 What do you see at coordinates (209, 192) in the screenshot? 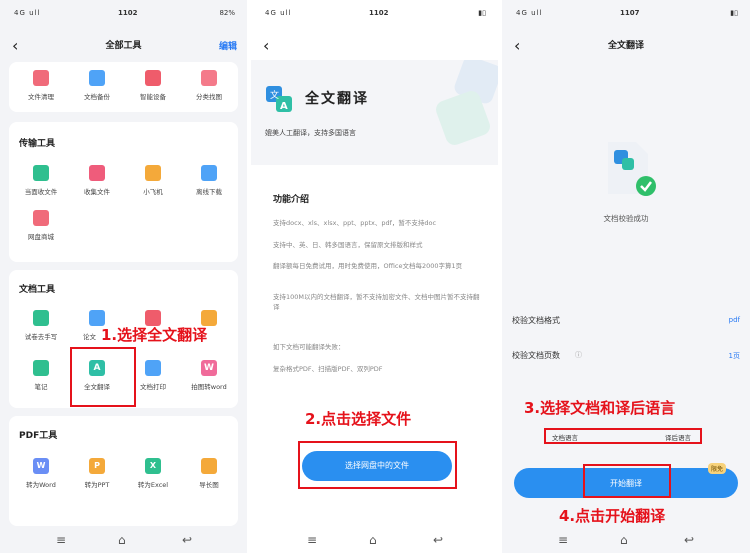
I see `tool-label: 离线下载` at bounding box center [209, 192].